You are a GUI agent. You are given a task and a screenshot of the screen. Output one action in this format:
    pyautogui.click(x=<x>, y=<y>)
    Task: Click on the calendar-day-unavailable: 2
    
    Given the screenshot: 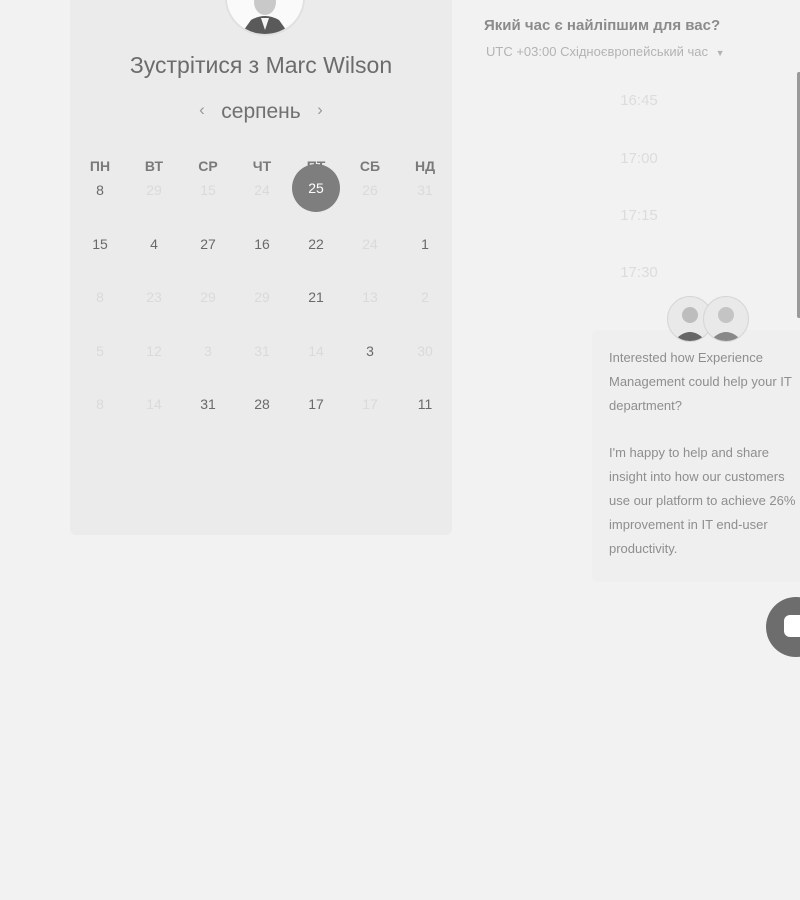 What is the action you would take?
    pyautogui.click(x=425, y=297)
    